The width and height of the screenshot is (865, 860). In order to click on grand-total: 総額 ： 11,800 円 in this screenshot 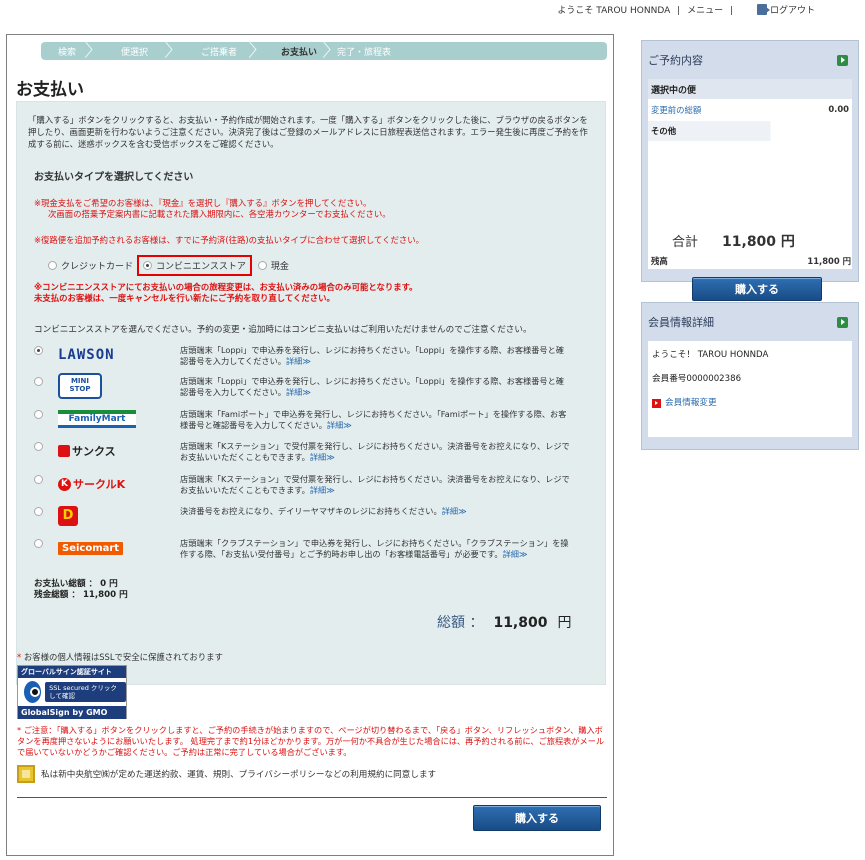, I will do `click(504, 622)`.